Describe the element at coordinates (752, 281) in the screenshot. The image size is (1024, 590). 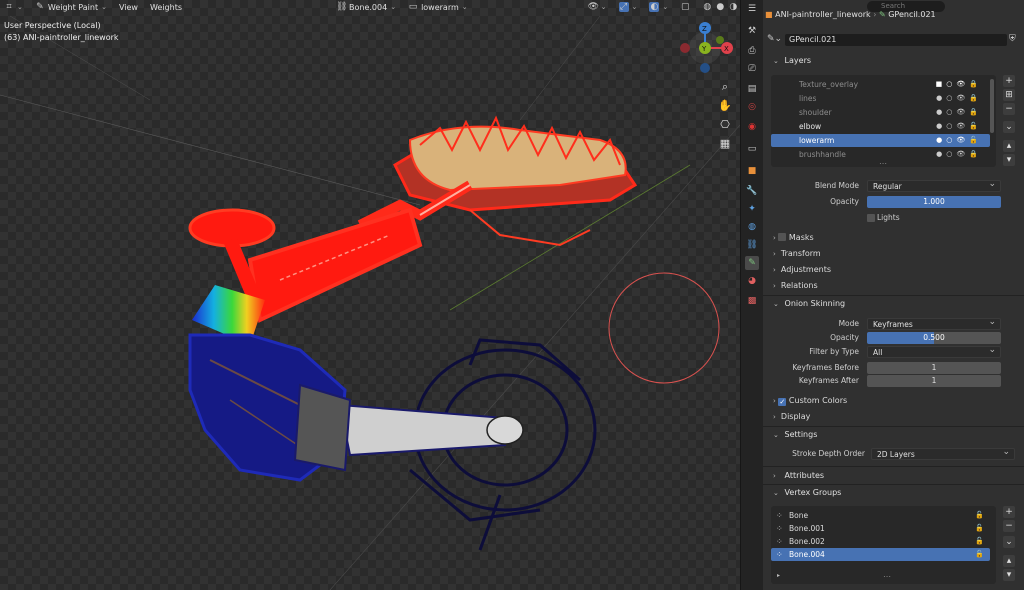
I see `material-tab-icon: ◕` at that location.